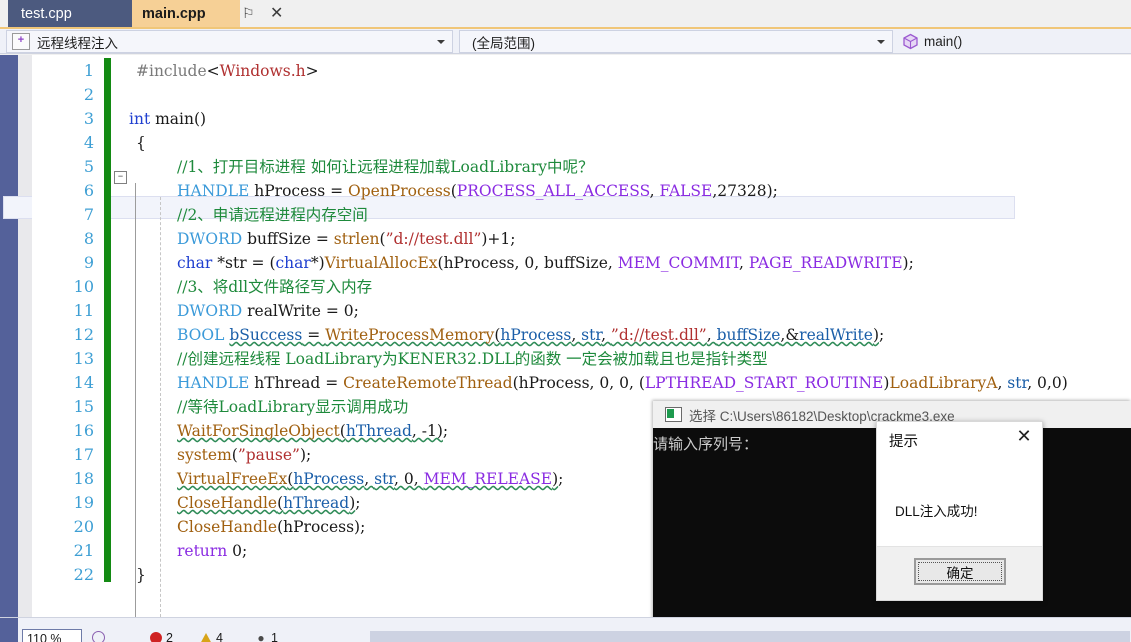 Image resolution: width=1131 pixels, height=642 pixels. I want to click on selection-margin, so click(9, 336).